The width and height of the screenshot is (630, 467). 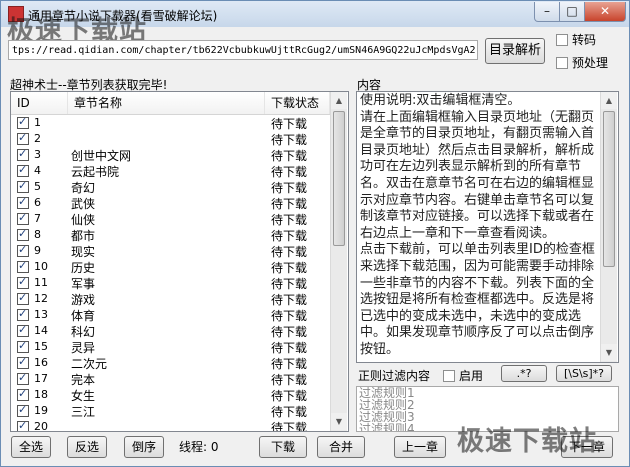 I want to click on chapter-list-scrollbar: ▲ ▼, so click(x=338, y=261).